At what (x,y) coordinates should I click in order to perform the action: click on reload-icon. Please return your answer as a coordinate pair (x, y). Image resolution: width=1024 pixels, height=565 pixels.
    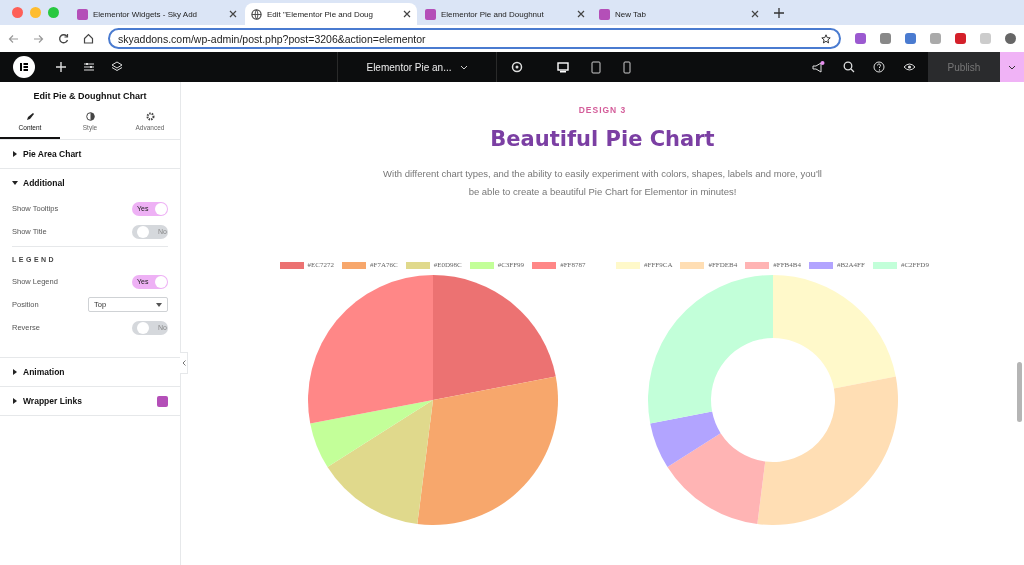
    Looking at the image, I should click on (63, 38).